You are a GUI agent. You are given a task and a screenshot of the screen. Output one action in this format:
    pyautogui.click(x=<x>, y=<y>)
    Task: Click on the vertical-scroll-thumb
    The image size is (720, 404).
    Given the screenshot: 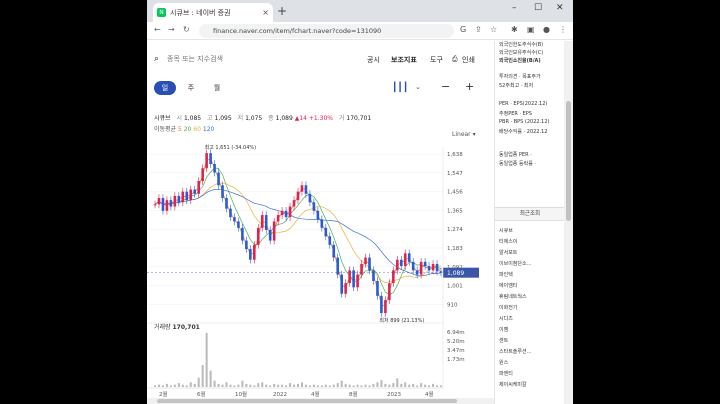 What is the action you would take?
    pyautogui.click(x=568, y=161)
    